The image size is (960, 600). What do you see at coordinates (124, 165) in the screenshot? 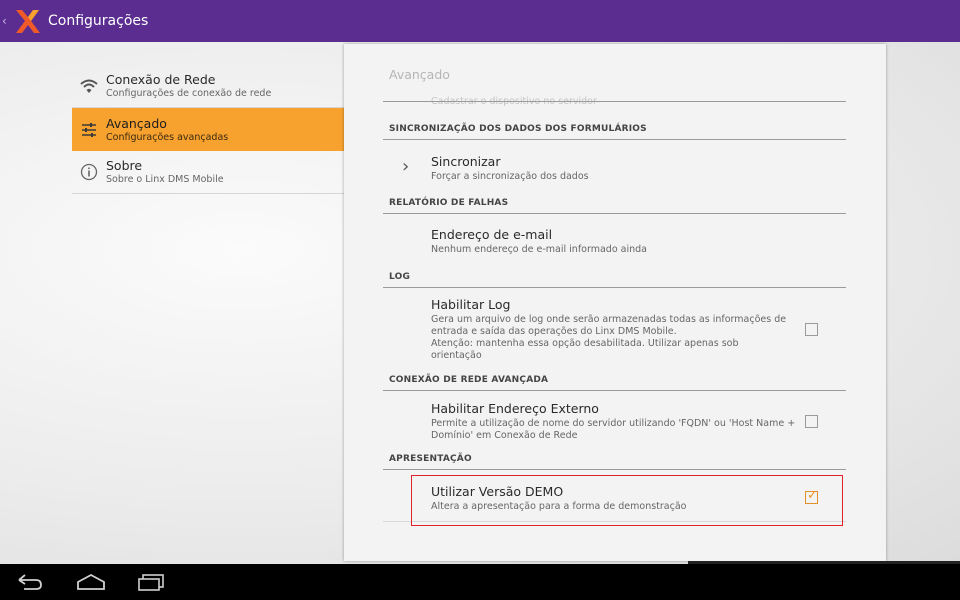
I see `header-title: Sobre` at bounding box center [124, 165].